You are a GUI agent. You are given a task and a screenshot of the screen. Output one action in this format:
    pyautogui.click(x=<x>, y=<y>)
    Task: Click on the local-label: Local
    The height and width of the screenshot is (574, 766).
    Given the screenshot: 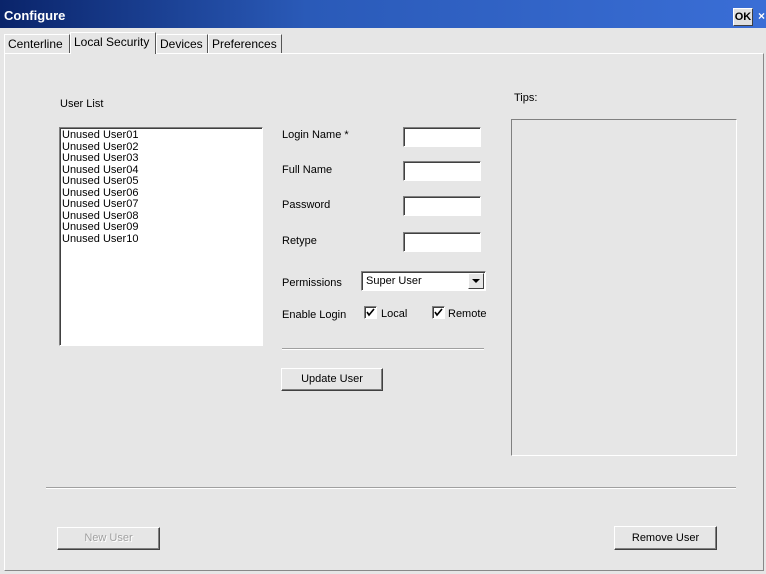 What is the action you would take?
    pyautogui.click(x=394, y=314)
    